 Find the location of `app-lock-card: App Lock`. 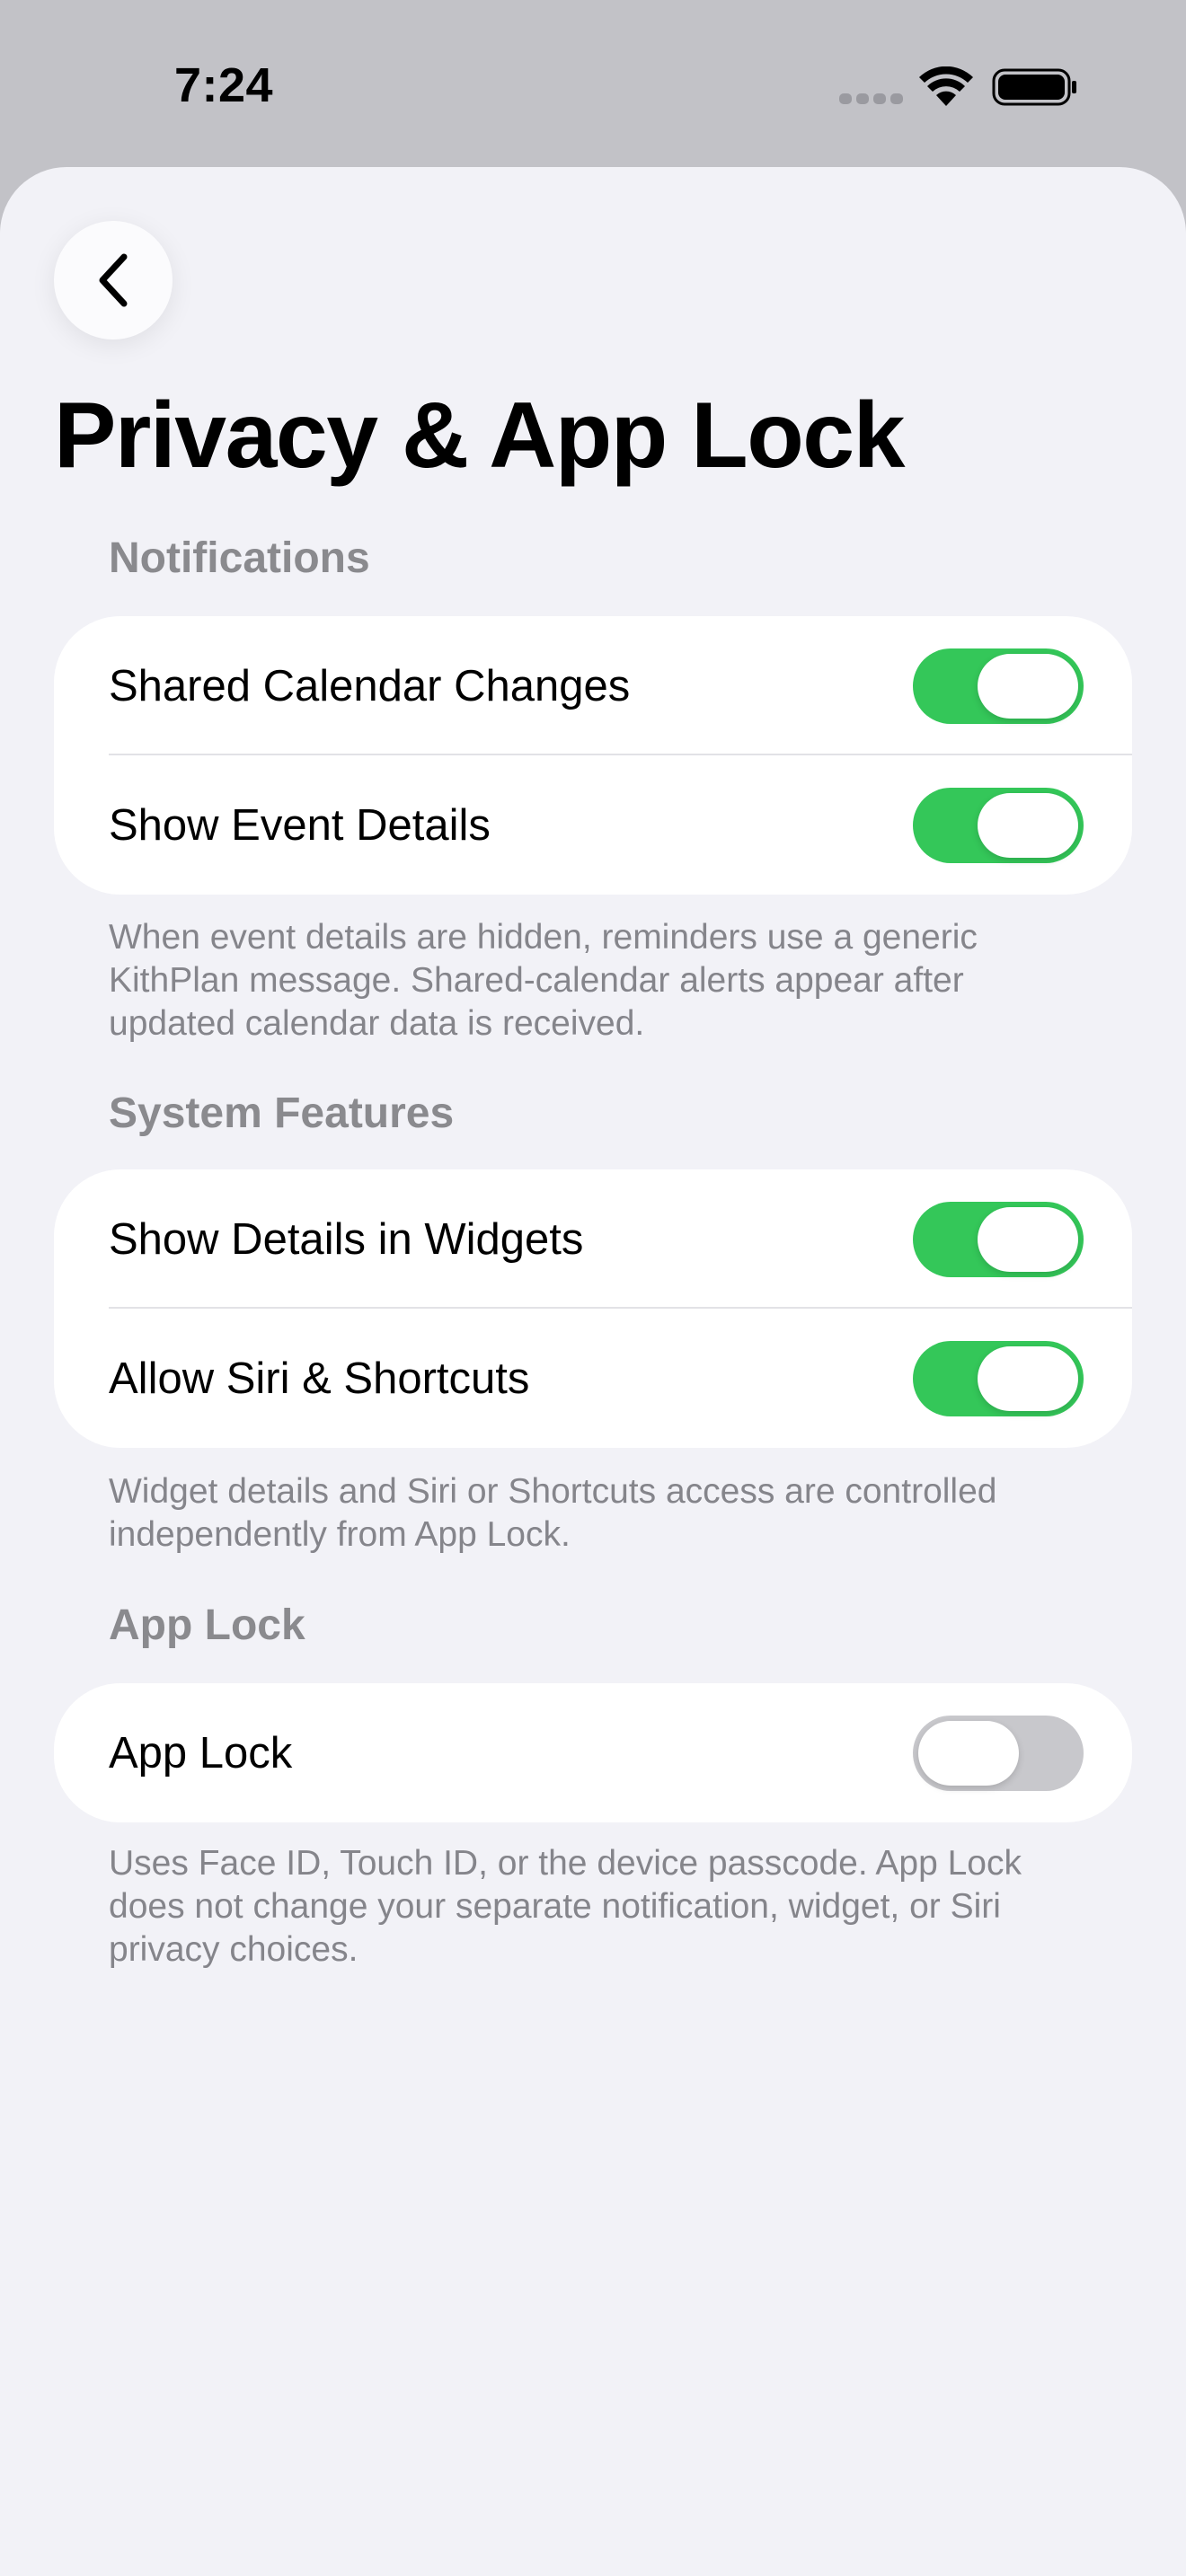

app-lock-card: App Lock is located at coordinates (593, 1752).